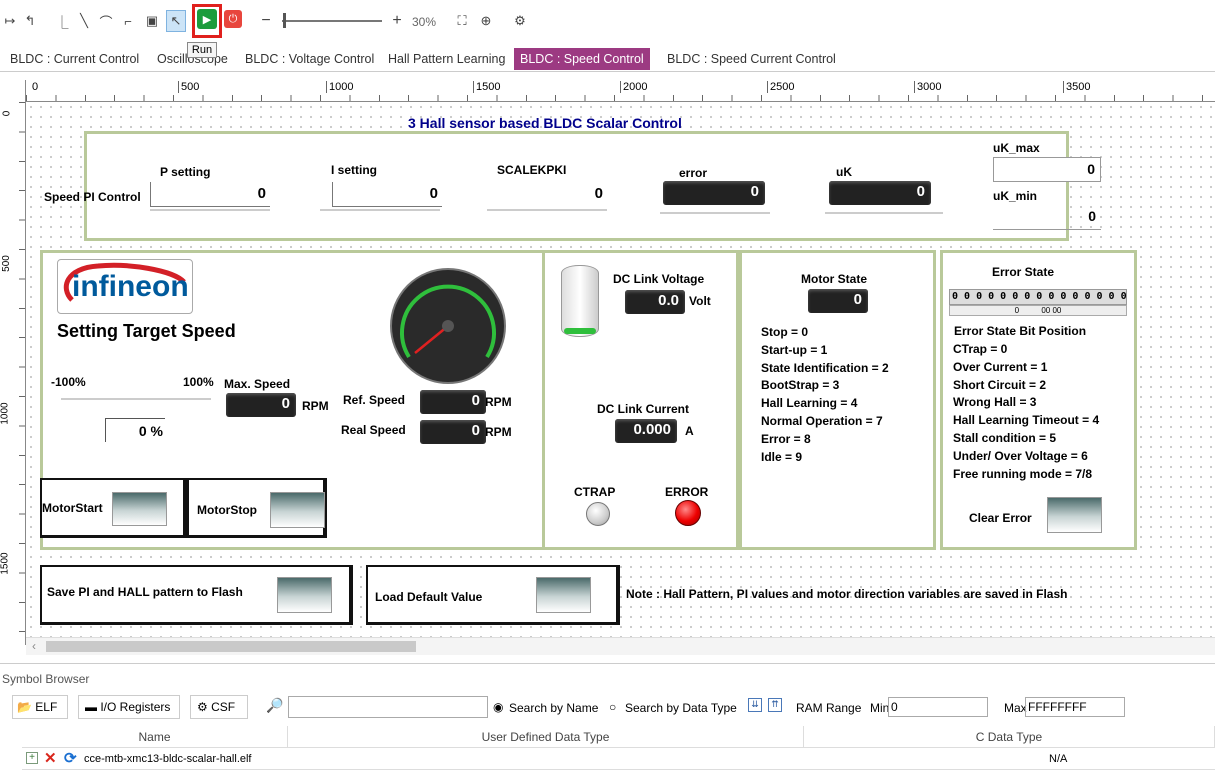 The height and width of the screenshot is (781, 1215). Describe the element at coordinates (176, 21) in the screenshot. I see `pointer-icon: ↖` at that location.